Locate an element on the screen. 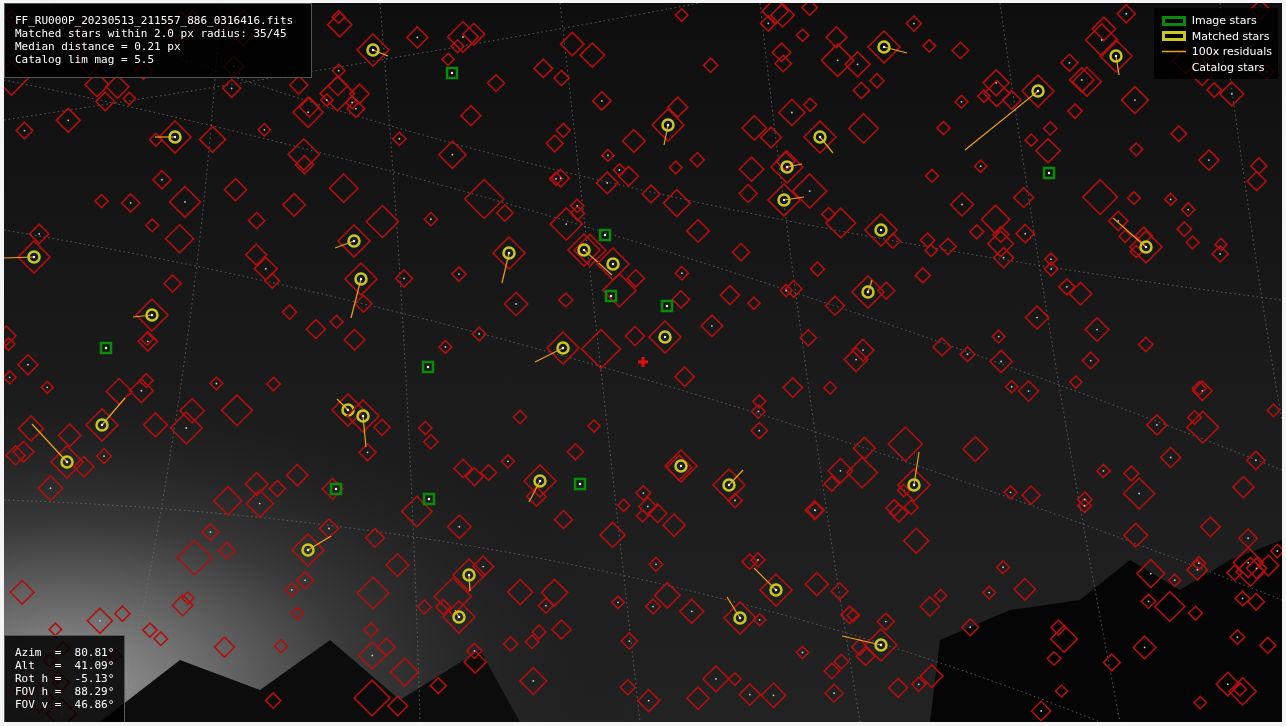 The image size is (1286, 726). legend-label: Image stars is located at coordinates (1224, 21).